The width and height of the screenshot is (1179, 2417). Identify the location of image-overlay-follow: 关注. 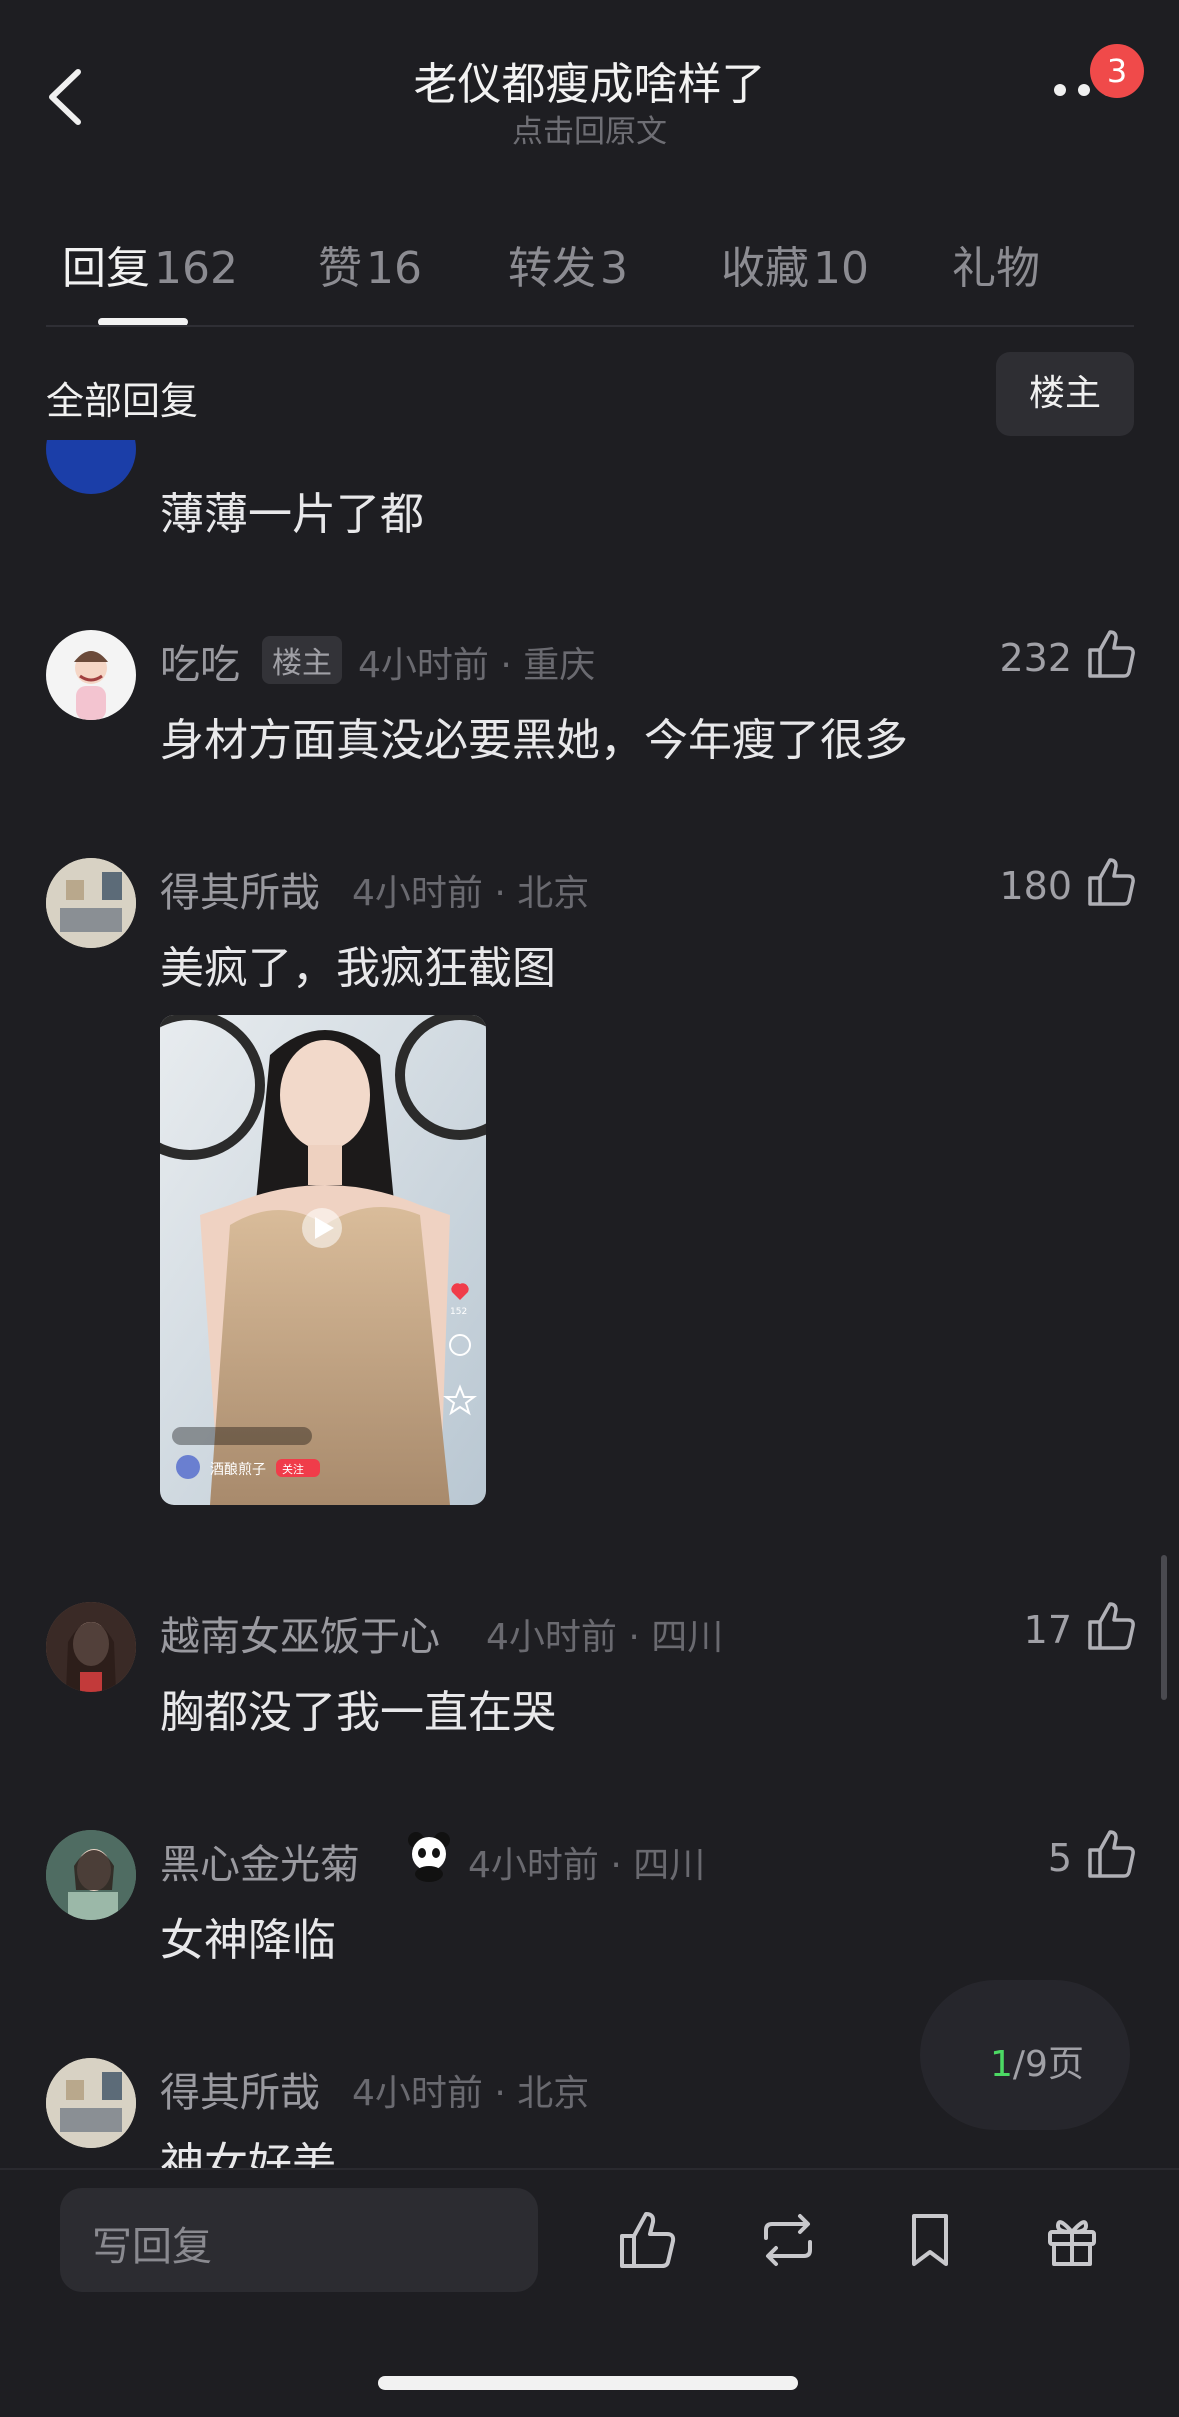
(293, 1469).